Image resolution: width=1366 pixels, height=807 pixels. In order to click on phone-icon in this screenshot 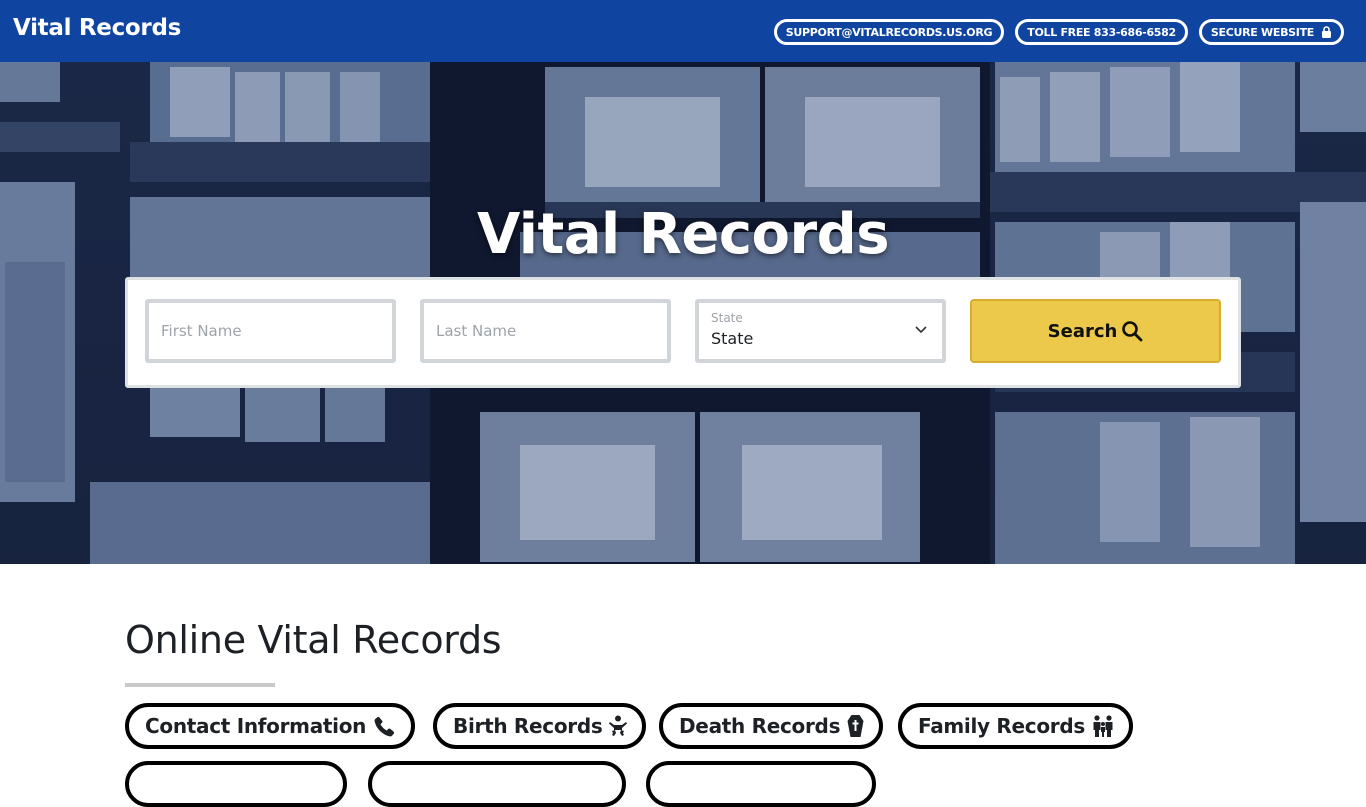, I will do `click(384, 726)`.